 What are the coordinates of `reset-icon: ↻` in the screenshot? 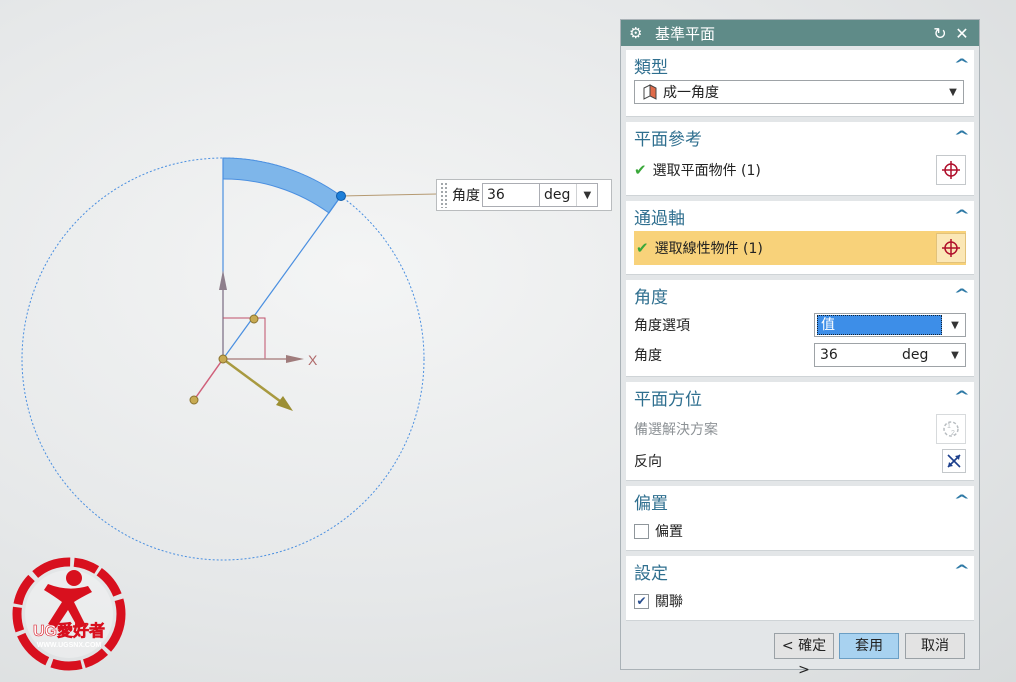 It's located at (940, 33).